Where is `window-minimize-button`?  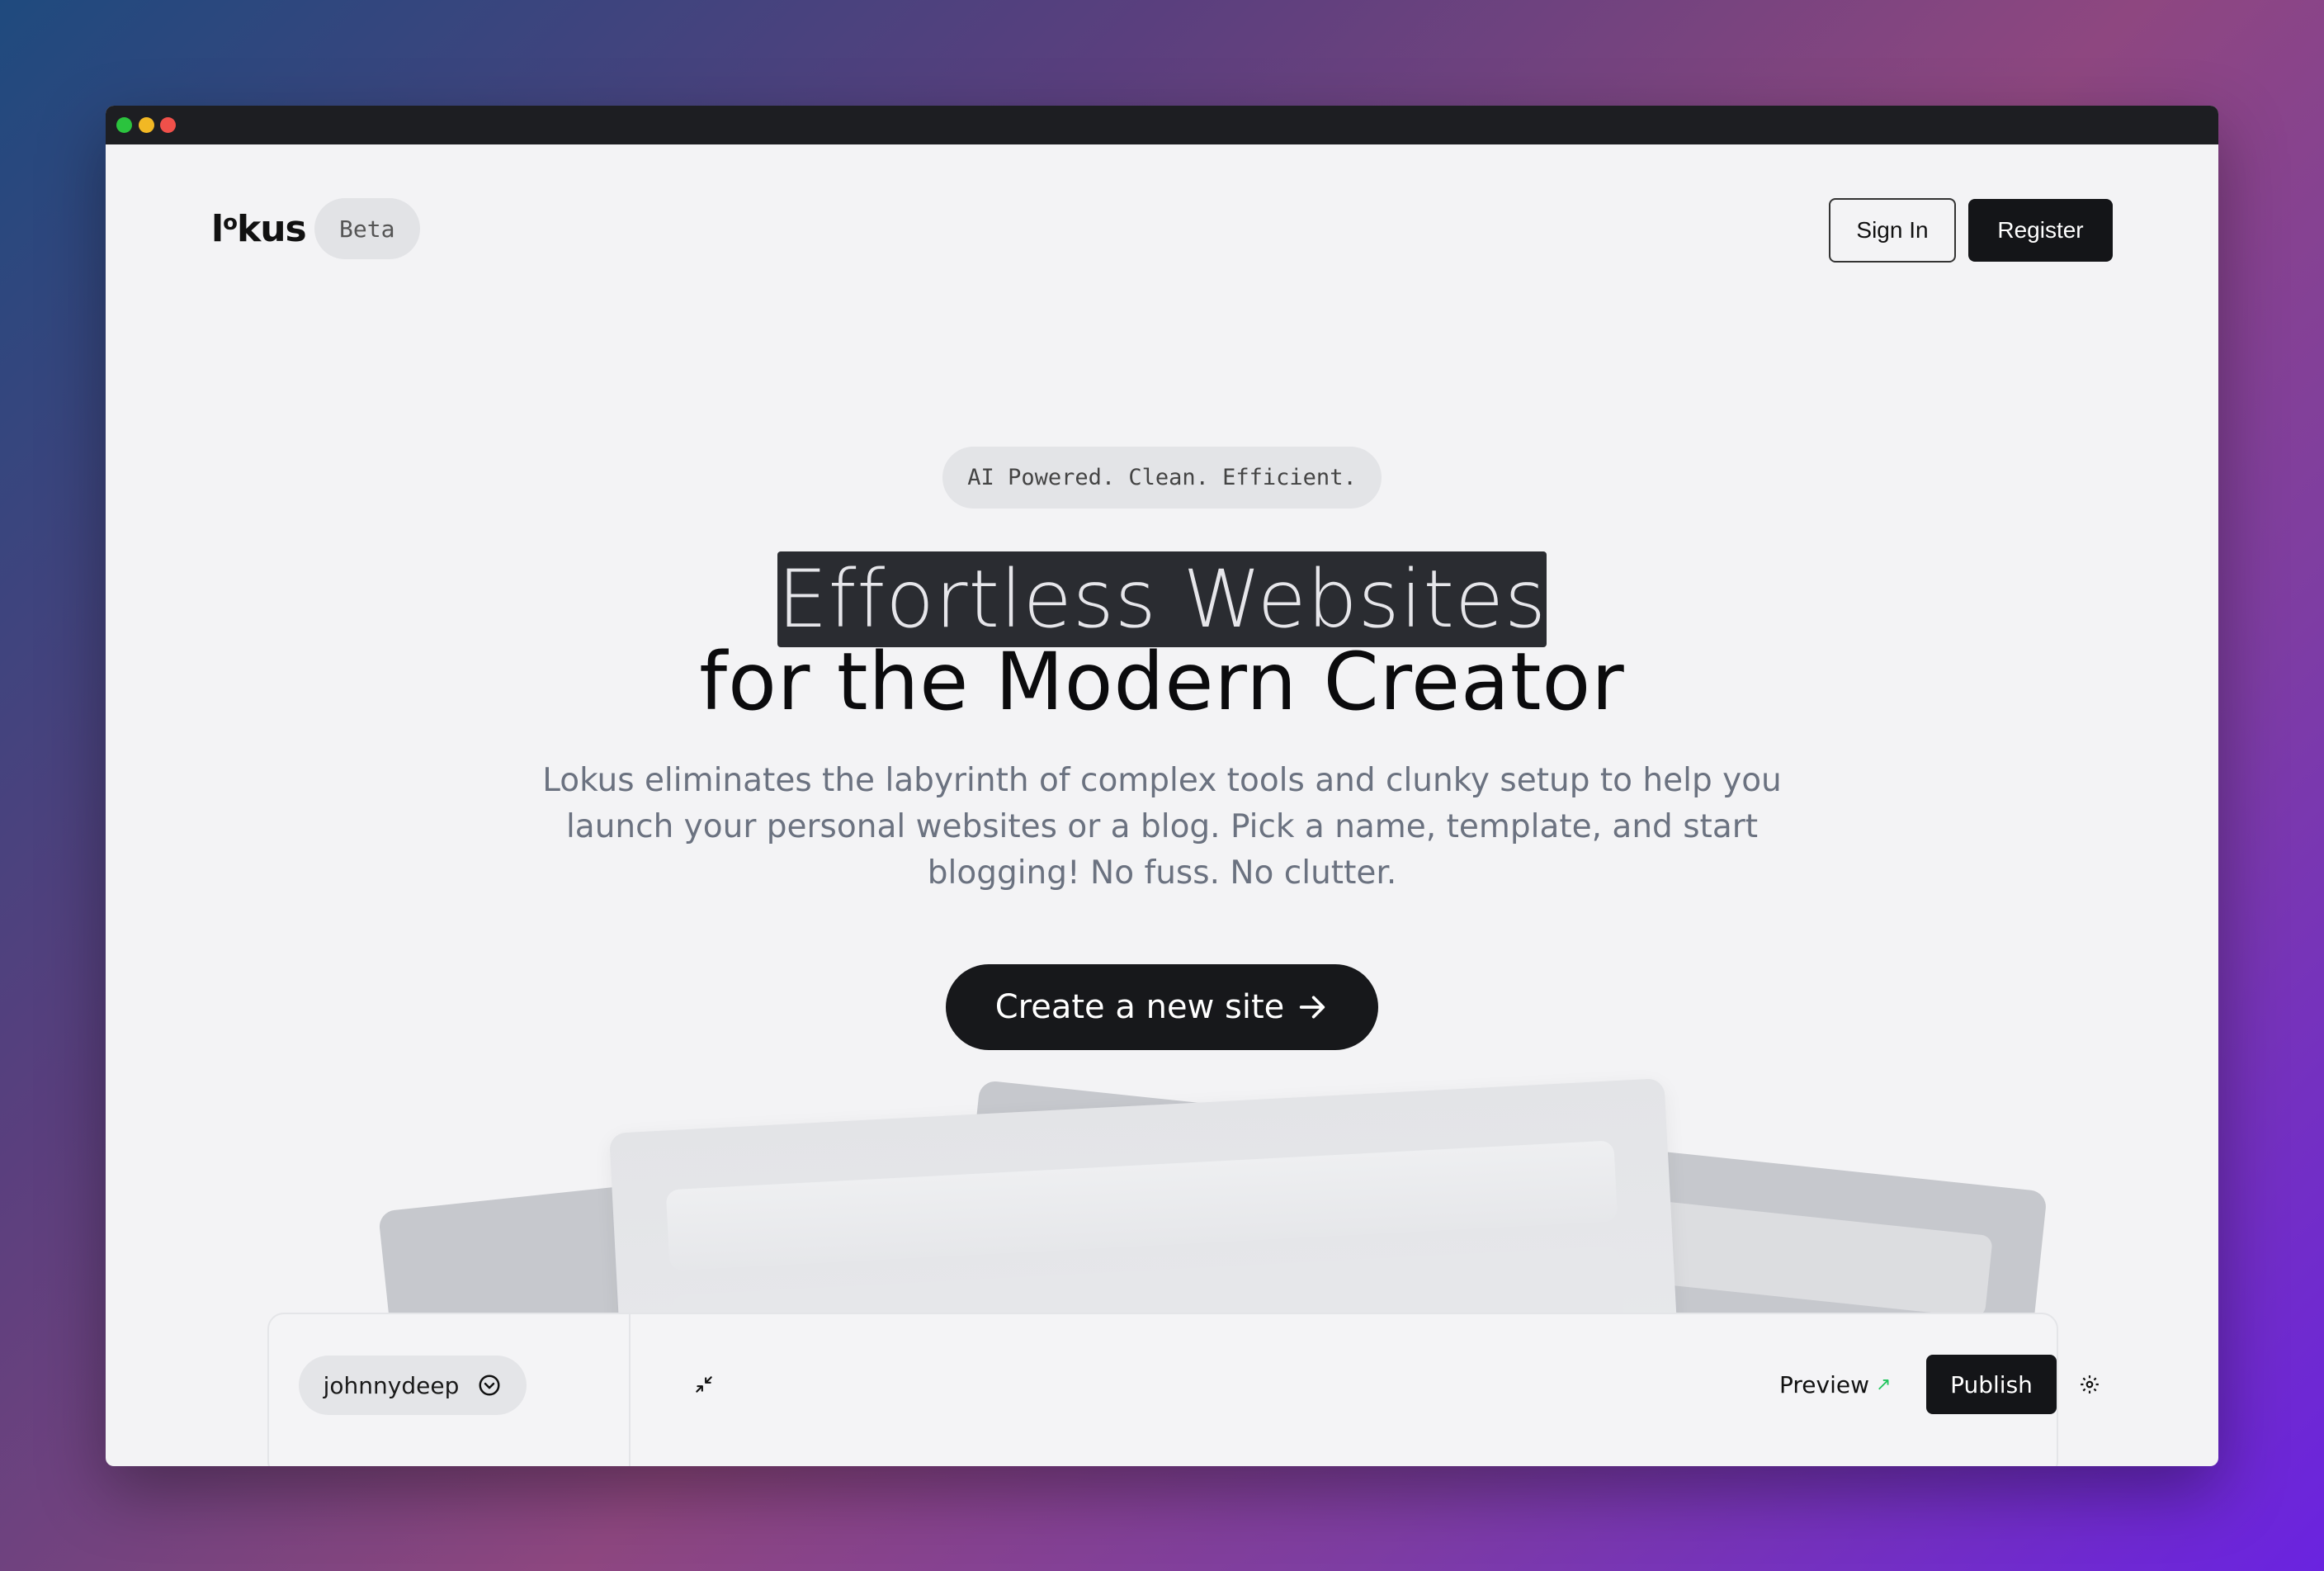 window-minimize-button is located at coordinates (147, 125).